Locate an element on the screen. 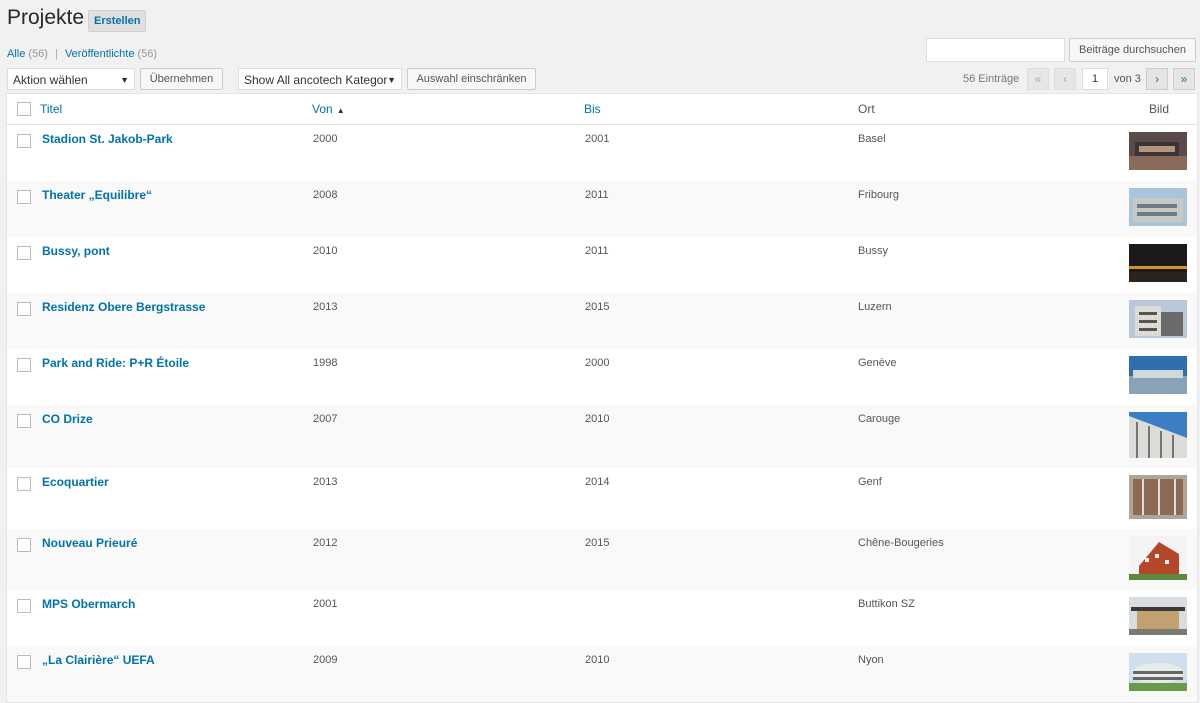  row-von: 2008 is located at coordinates (325, 195).